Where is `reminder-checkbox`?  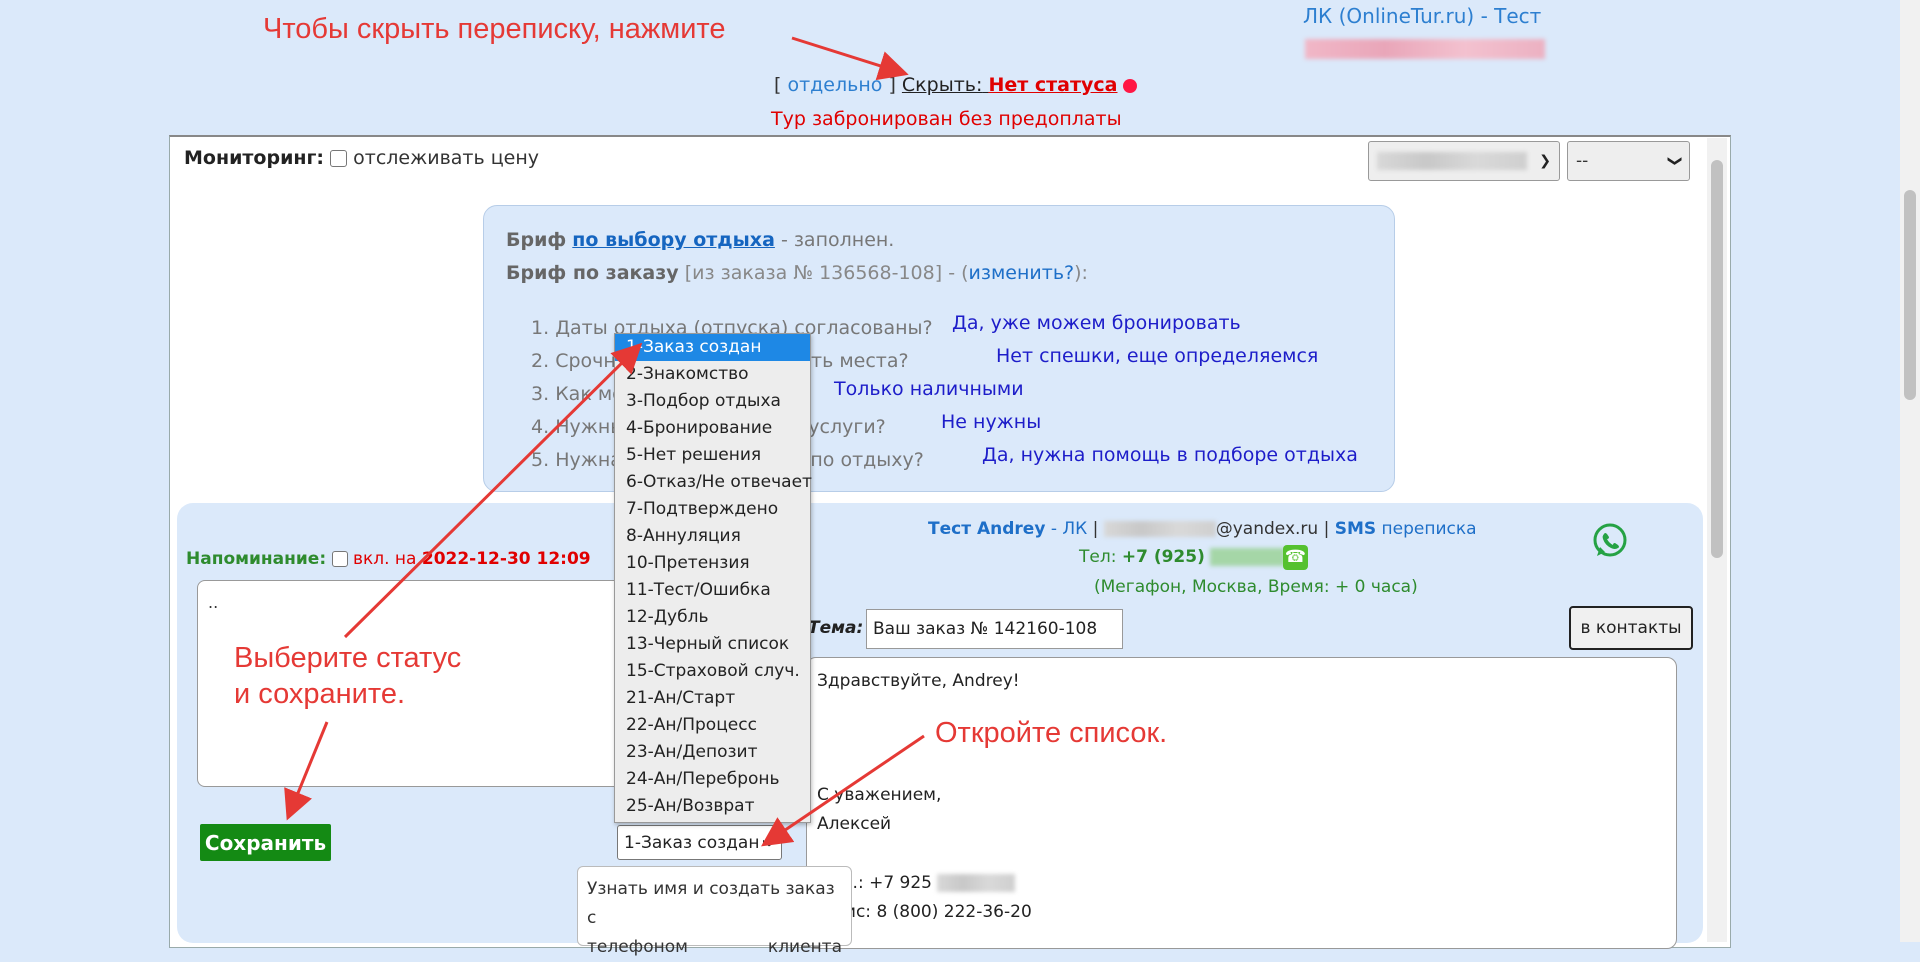
reminder-checkbox is located at coordinates (339, 559).